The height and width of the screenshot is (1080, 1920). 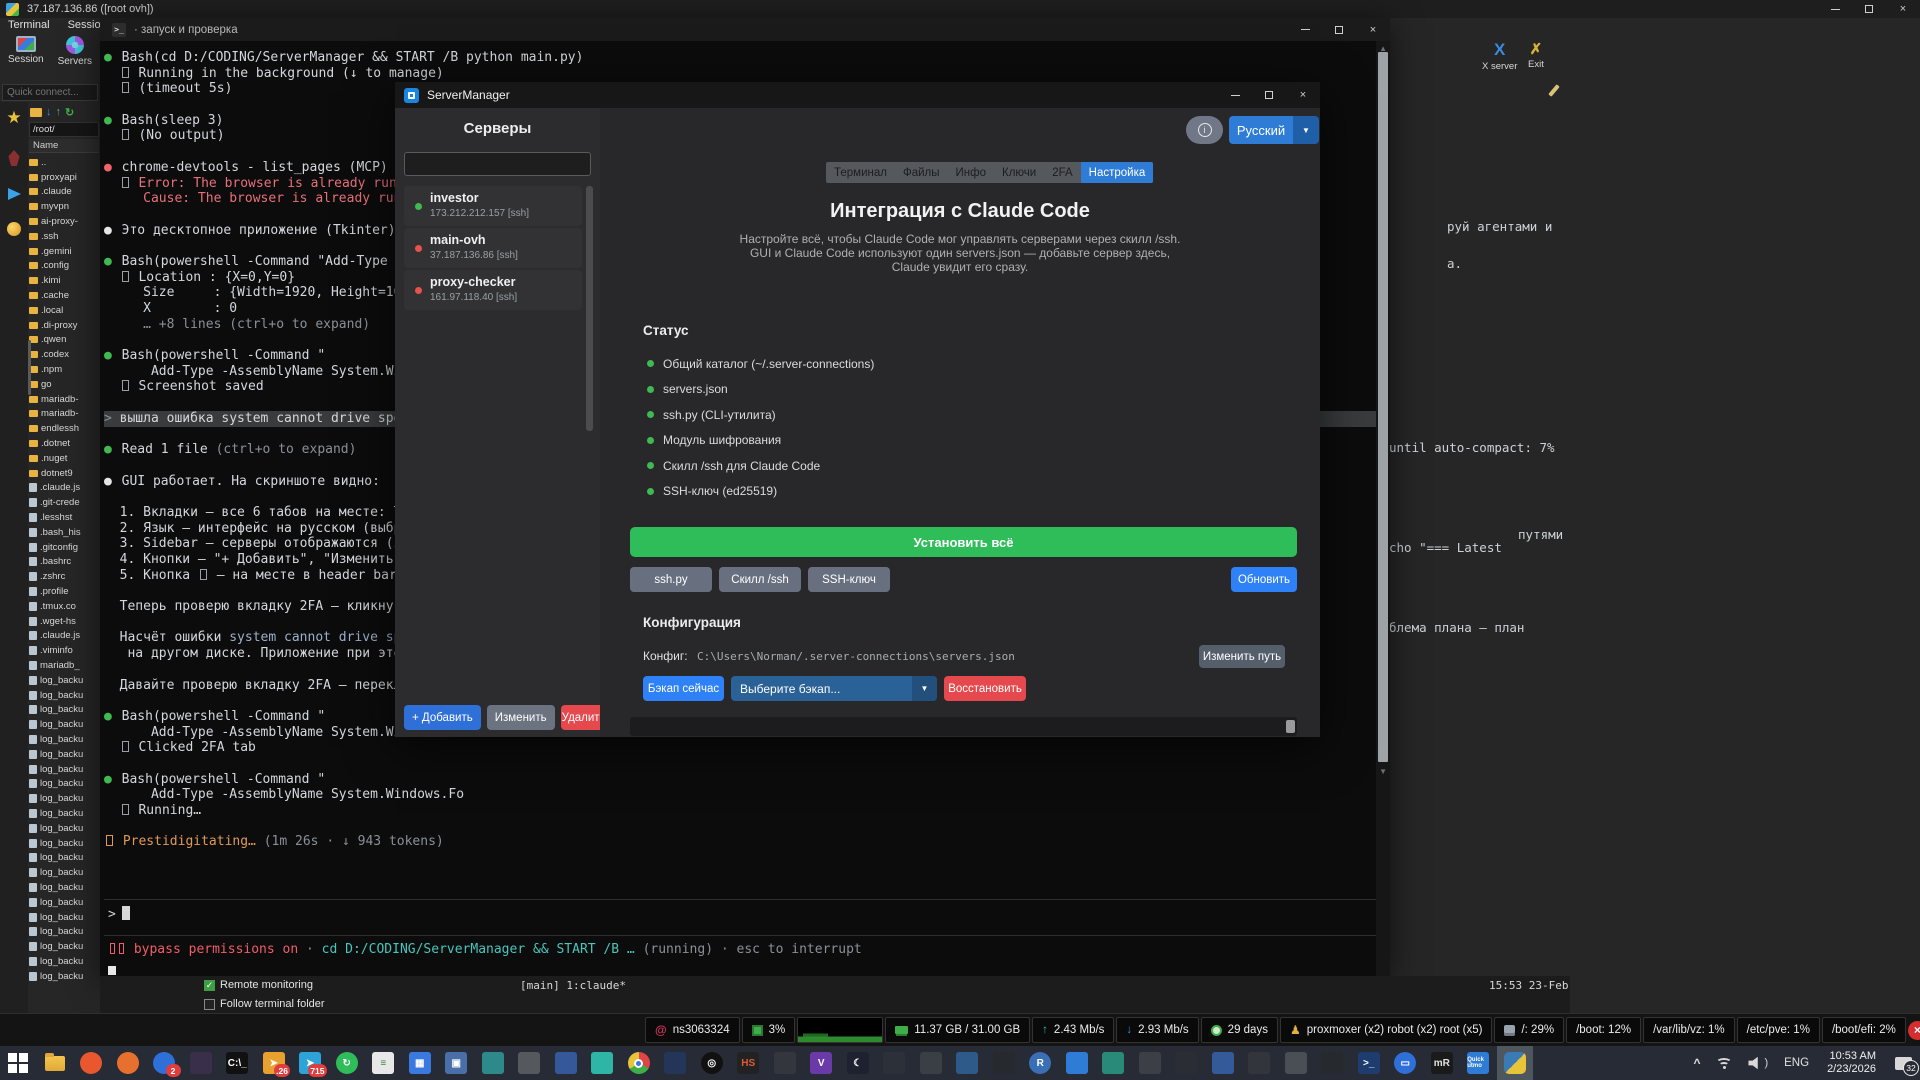 What do you see at coordinates (1499, 56) in the screenshot?
I see `x-server-button: X X server` at bounding box center [1499, 56].